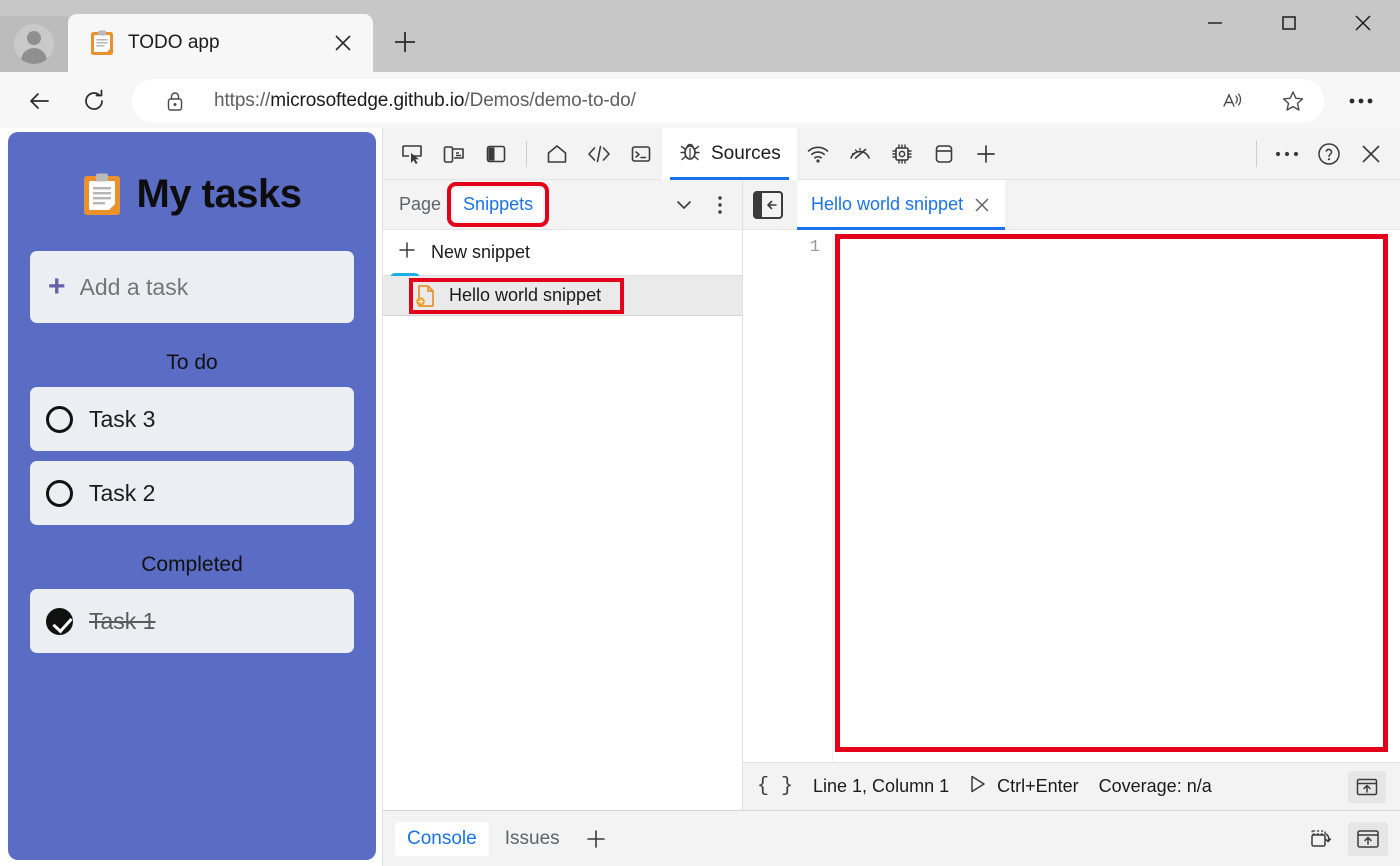 The height and width of the screenshot is (866, 1400). What do you see at coordinates (1215, 23) in the screenshot?
I see `minimize-button` at bounding box center [1215, 23].